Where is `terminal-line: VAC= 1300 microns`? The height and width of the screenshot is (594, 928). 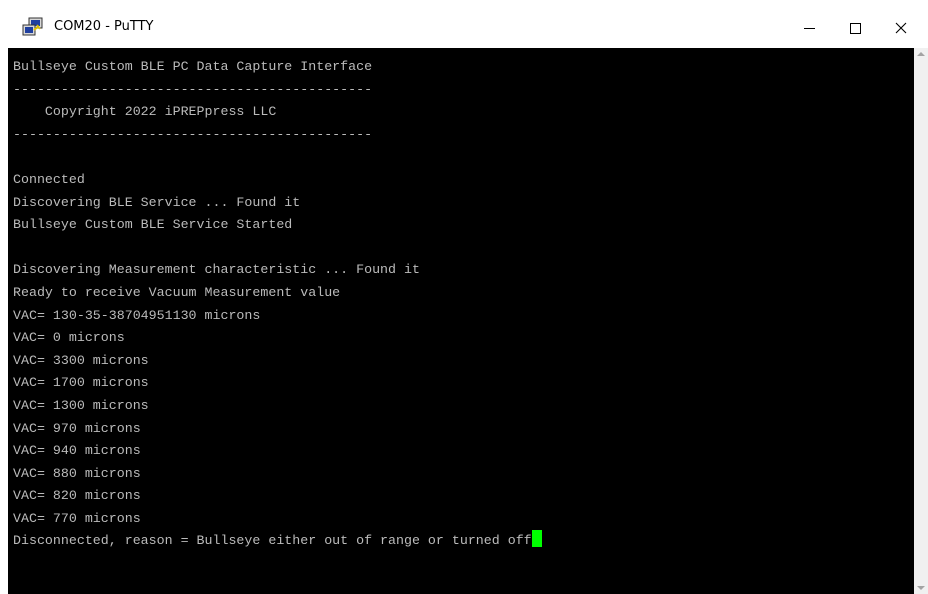 terminal-line: VAC= 1300 microns is located at coordinates (81, 405).